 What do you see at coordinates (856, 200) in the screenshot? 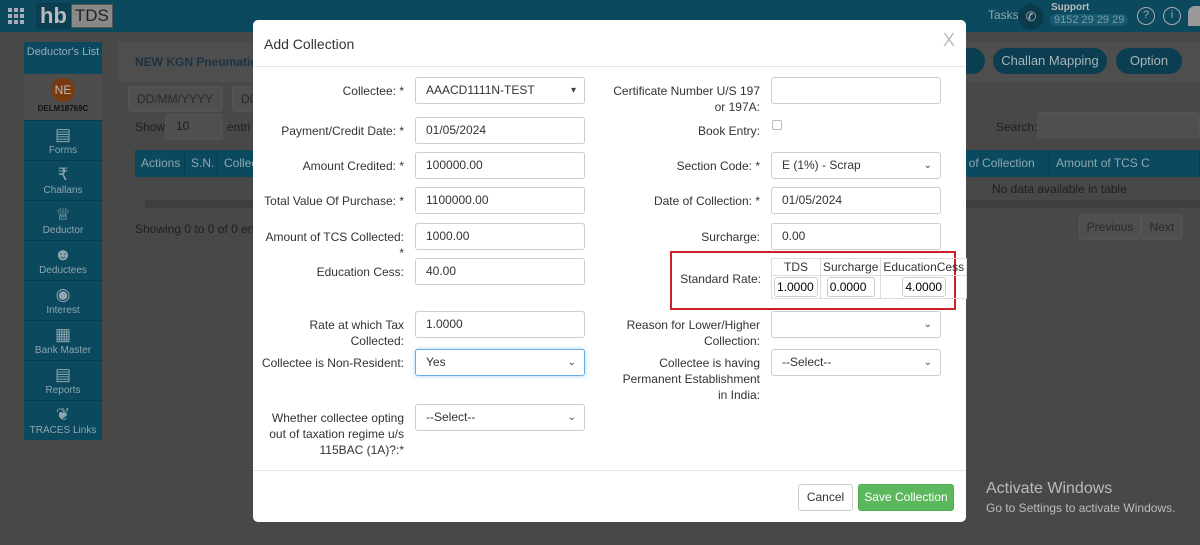
I see `date-of-collection-input: 01/05/2024` at bounding box center [856, 200].